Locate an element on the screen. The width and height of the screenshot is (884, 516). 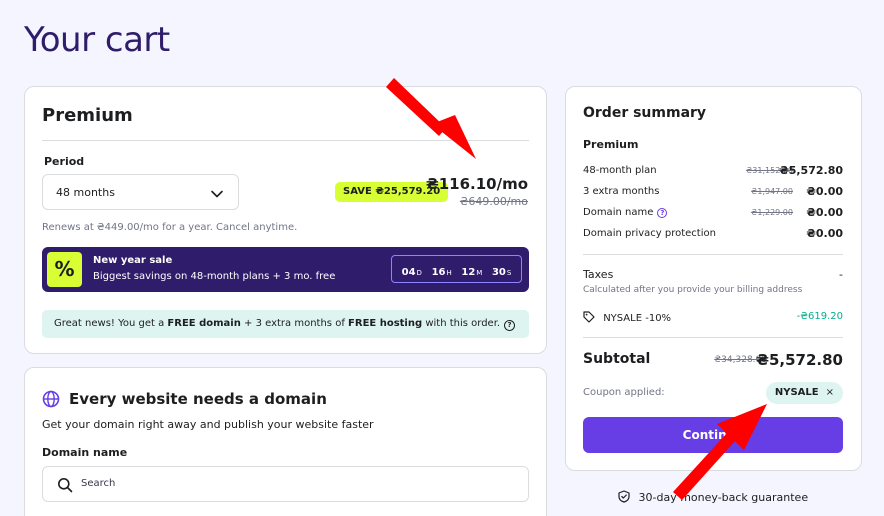
globe-icon is located at coordinates (51, 401).